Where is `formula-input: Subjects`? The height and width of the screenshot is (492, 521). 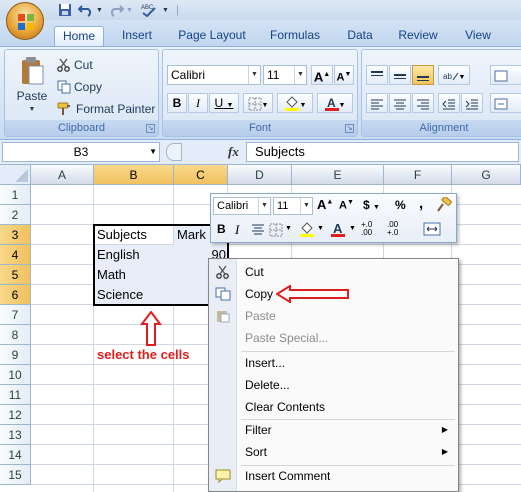 formula-input: Subjects is located at coordinates (382, 152).